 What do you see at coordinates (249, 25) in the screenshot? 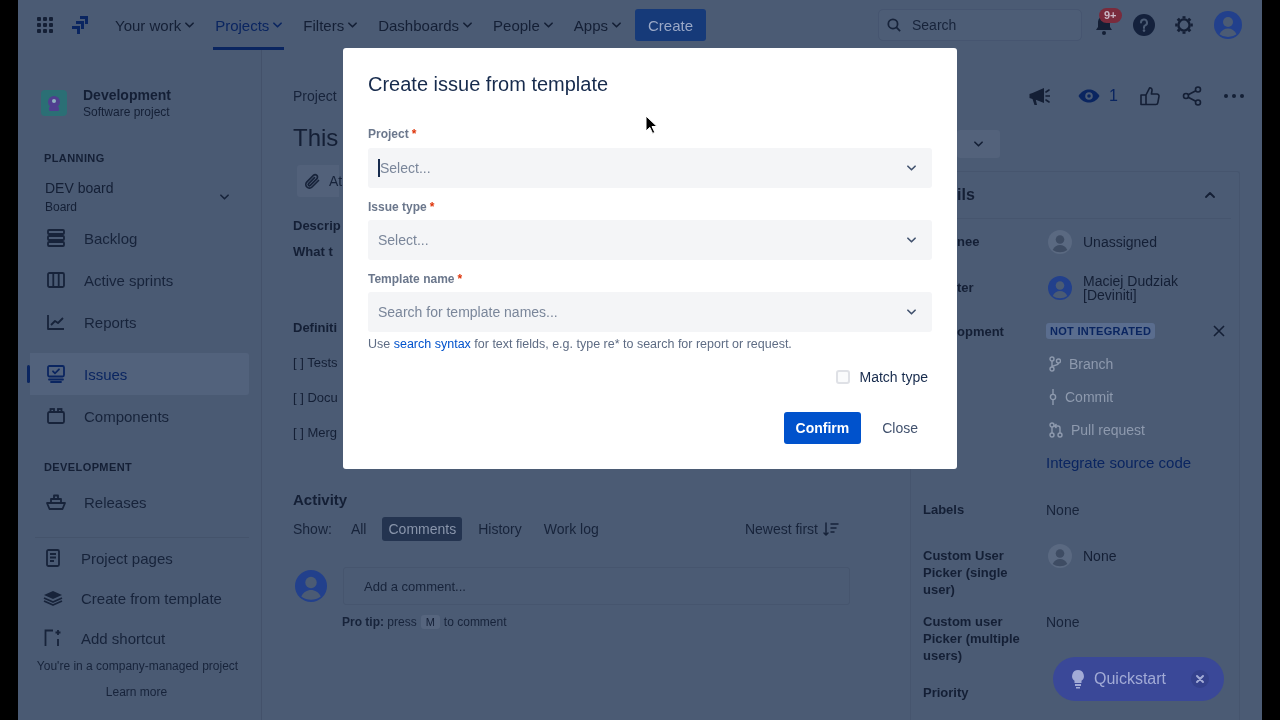
I see `nav-menu-item: Projects` at bounding box center [249, 25].